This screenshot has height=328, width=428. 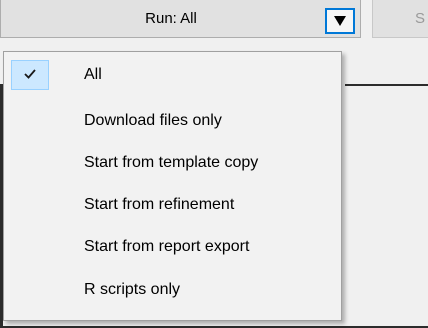 I want to click on adjacent-toolbar-button-label: S, so click(x=420, y=18).